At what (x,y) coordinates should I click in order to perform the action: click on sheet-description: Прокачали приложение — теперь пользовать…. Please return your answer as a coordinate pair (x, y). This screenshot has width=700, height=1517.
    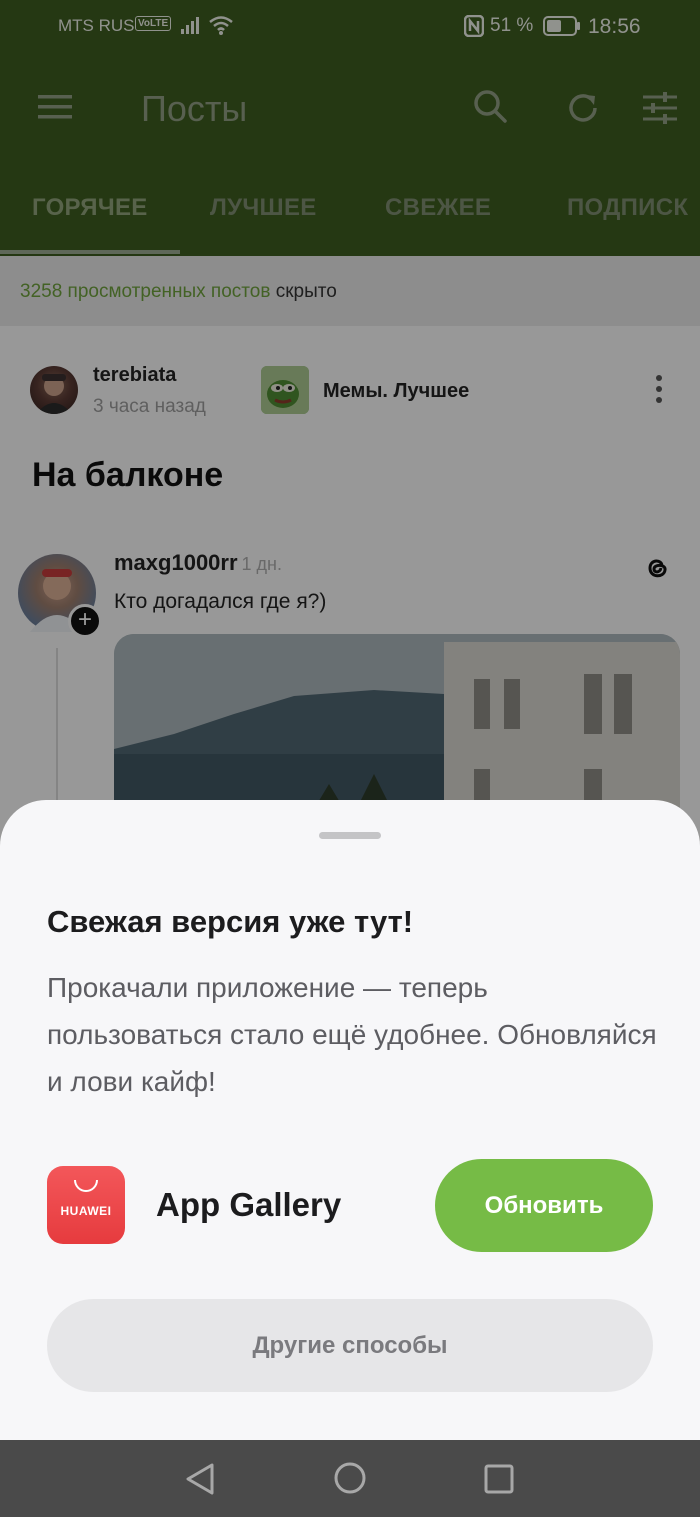
    Looking at the image, I should click on (352, 1034).